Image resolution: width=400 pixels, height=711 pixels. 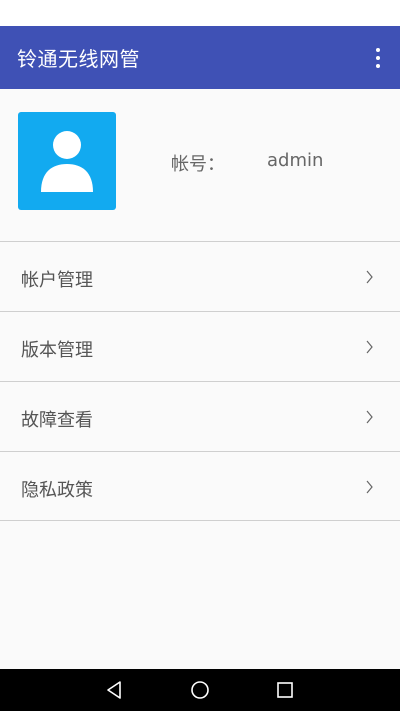 I want to click on home-icon, so click(x=200, y=690).